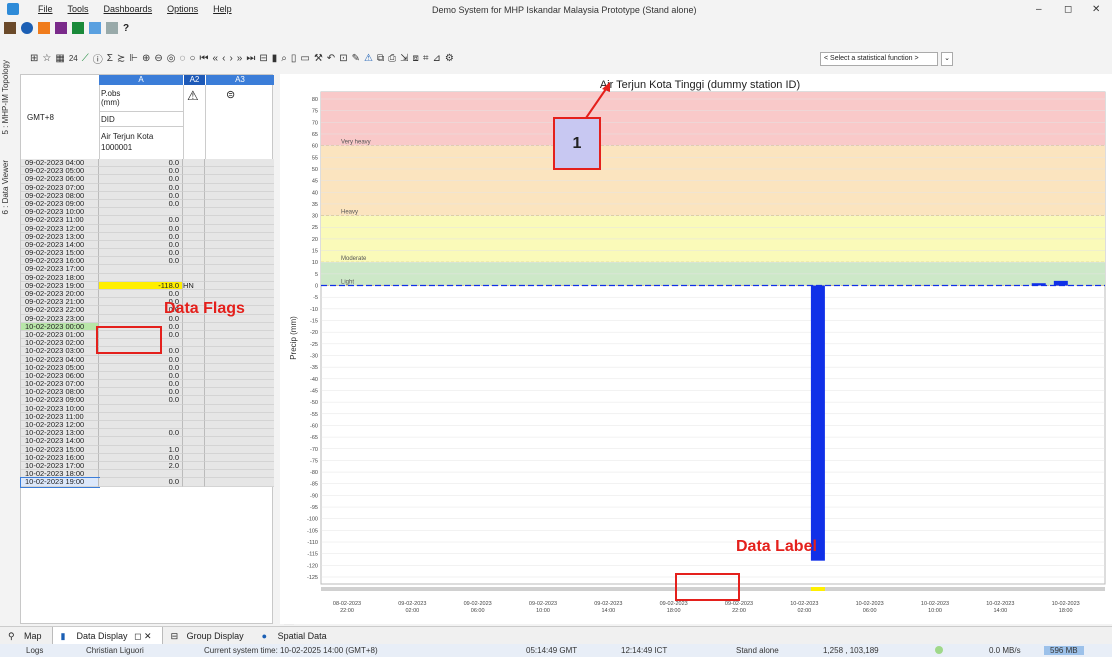 The image size is (1112, 657). Describe the element at coordinates (10, 28) in the screenshot. I see `bag-icon` at that location.